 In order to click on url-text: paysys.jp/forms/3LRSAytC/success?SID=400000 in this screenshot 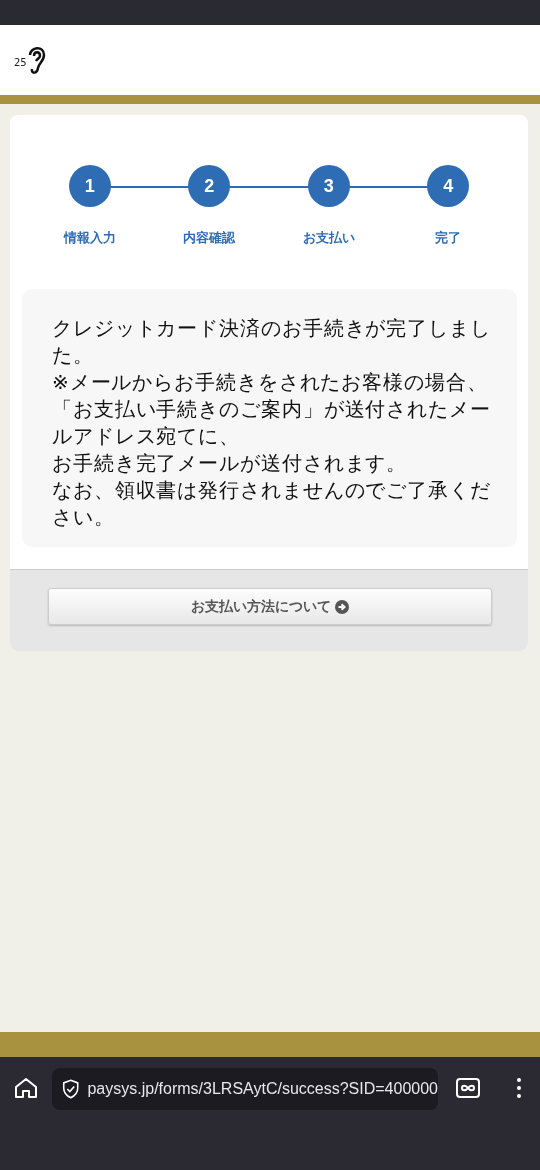, I will do `click(262, 1089)`.